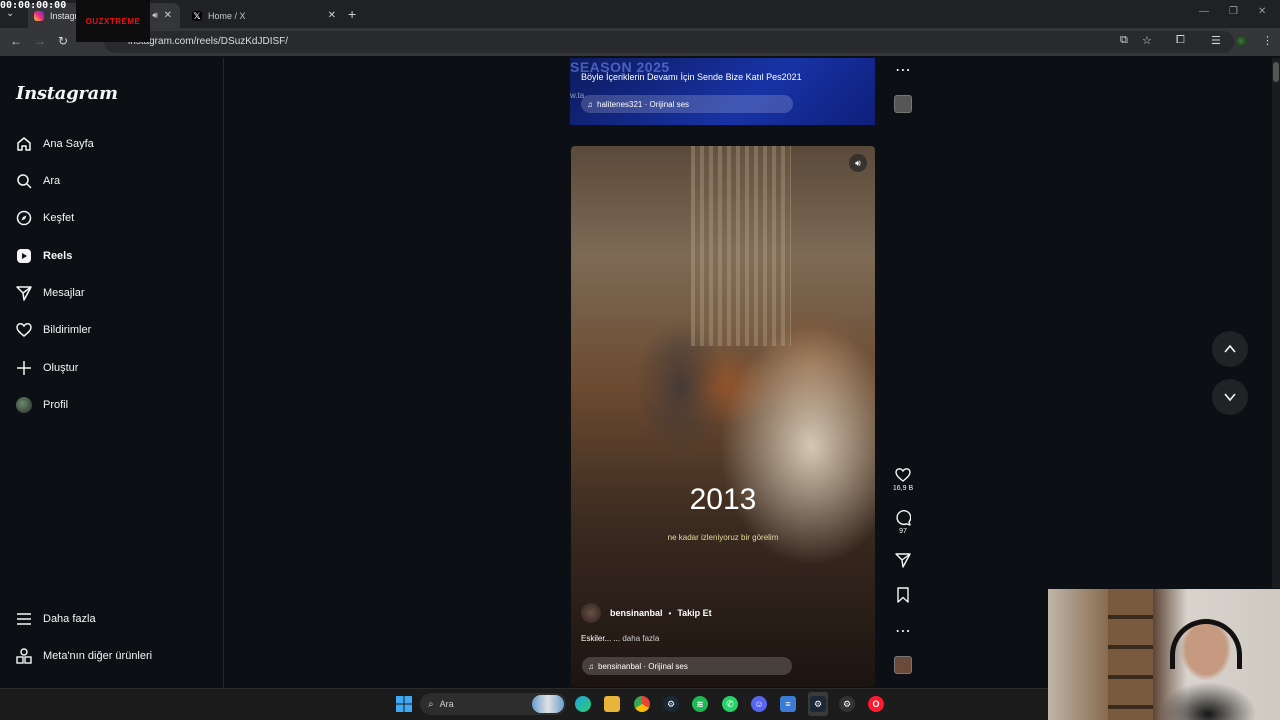 The image size is (1280, 720). Describe the element at coordinates (53, 330) in the screenshot. I see `sidebar-item-notifications: Bildirimler` at that location.